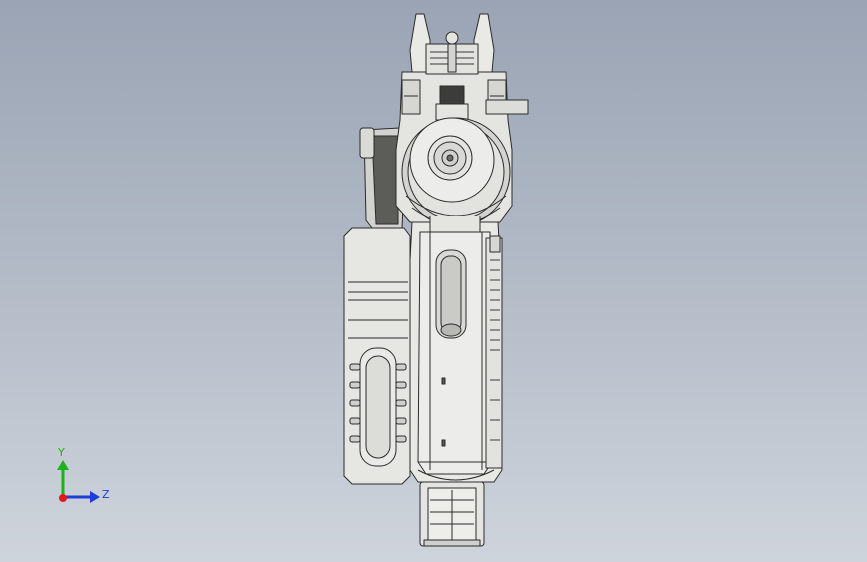  I want to click on triad-z-arrowhead, so click(95, 497).